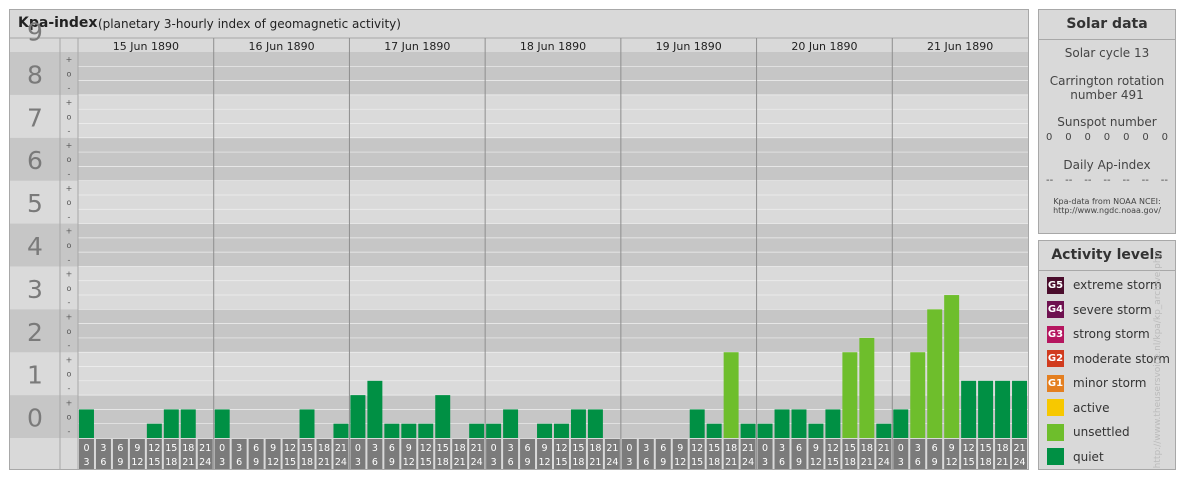 This screenshot has height=480, width=1184. What do you see at coordinates (324, 462) in the screenshot?
I see `hour-end-label: 21` at bounding box center [324, 462].